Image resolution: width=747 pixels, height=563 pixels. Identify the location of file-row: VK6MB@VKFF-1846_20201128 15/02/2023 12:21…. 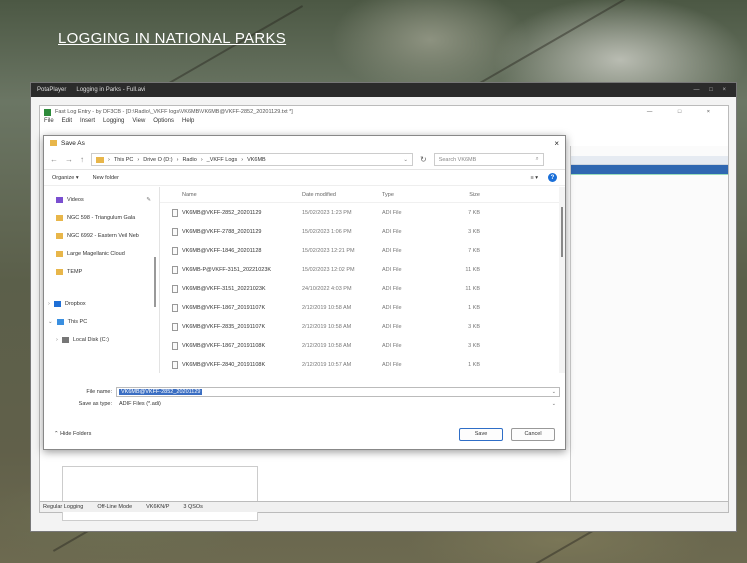
(362, 250).